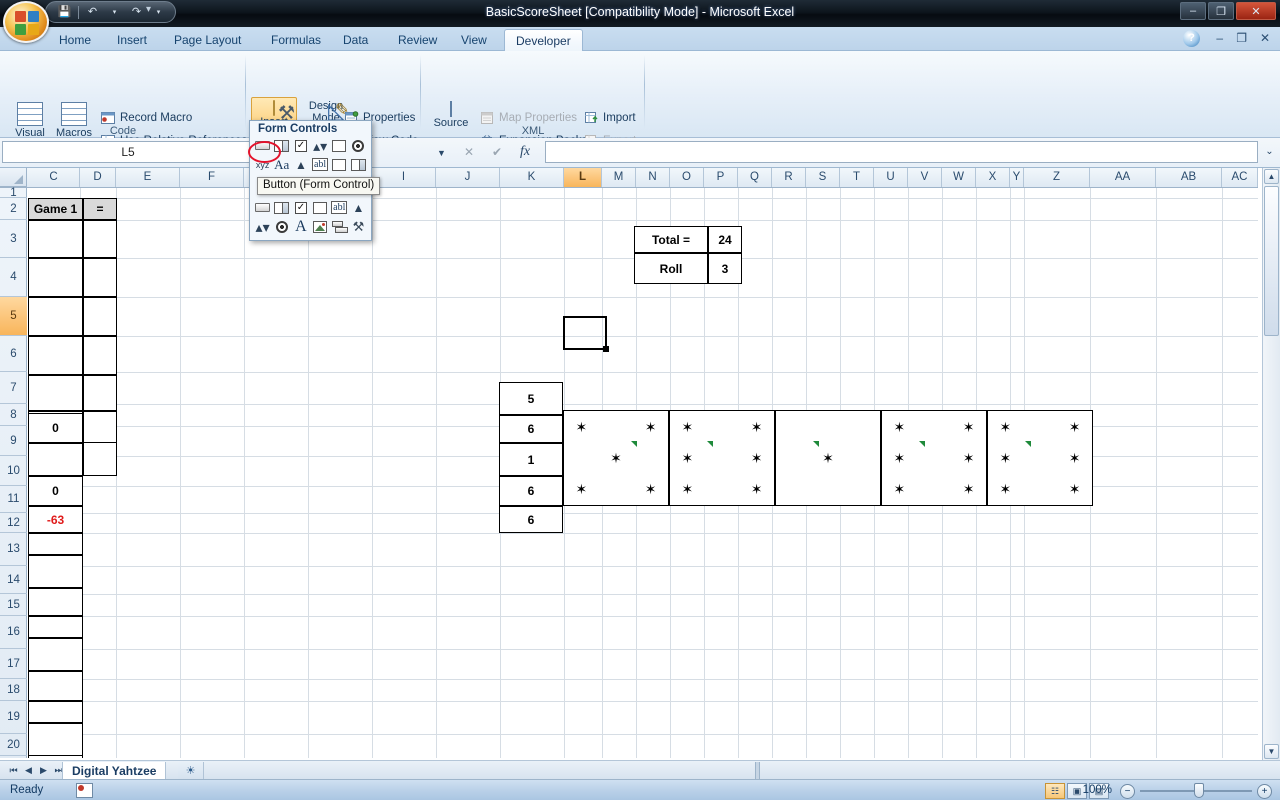  What do you see at coordinates (619, 177) in the screenshot?
I see `column-header-M: M` at bounding box center [619, 177].